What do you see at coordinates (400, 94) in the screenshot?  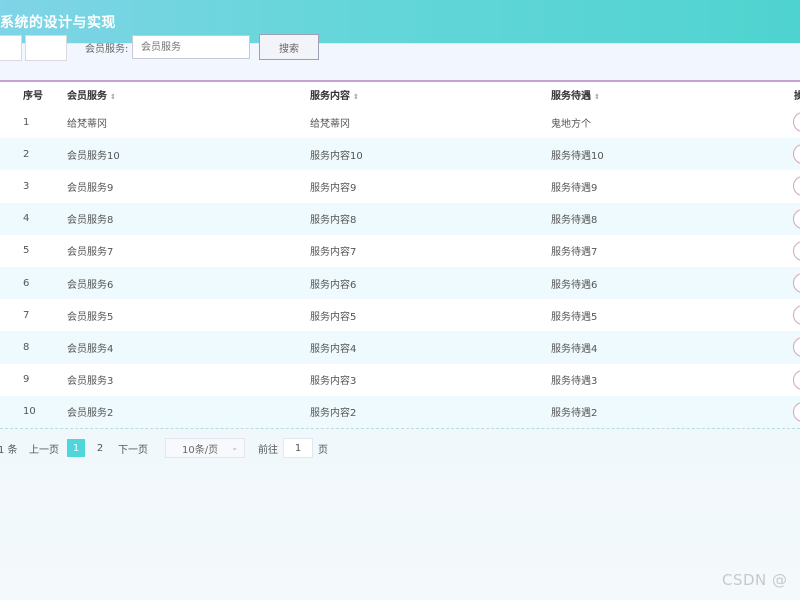 I see `table-header: 序号 会员服务 ⇕ 服务内容 ⇕ 服务待遇 ⇕ 操` at bounding box center [400, 94].